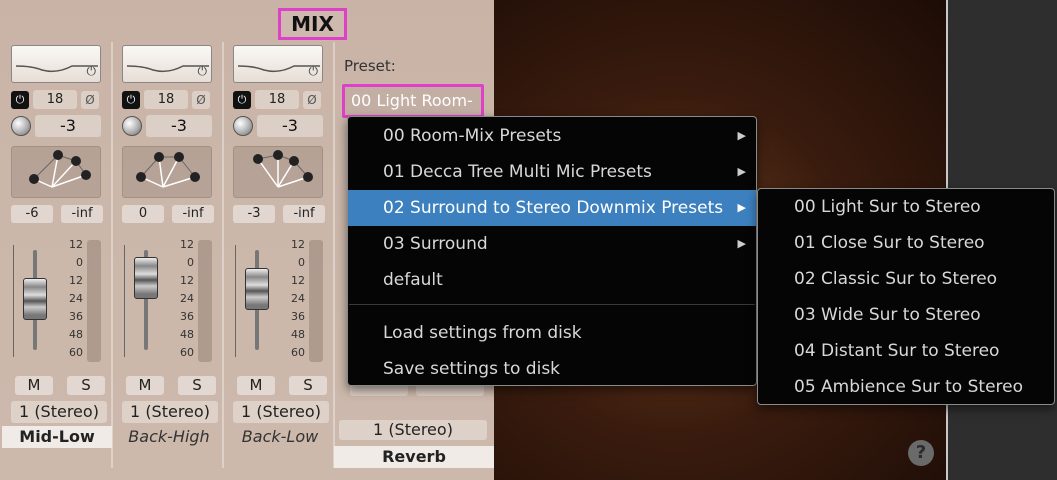 Image resolution: width=1057 pixels, height=480 pixels. What do you see at coordinates (413, 280) in the screenshot?
I see `menu-item-label: default` at bounding box center [413, 280].